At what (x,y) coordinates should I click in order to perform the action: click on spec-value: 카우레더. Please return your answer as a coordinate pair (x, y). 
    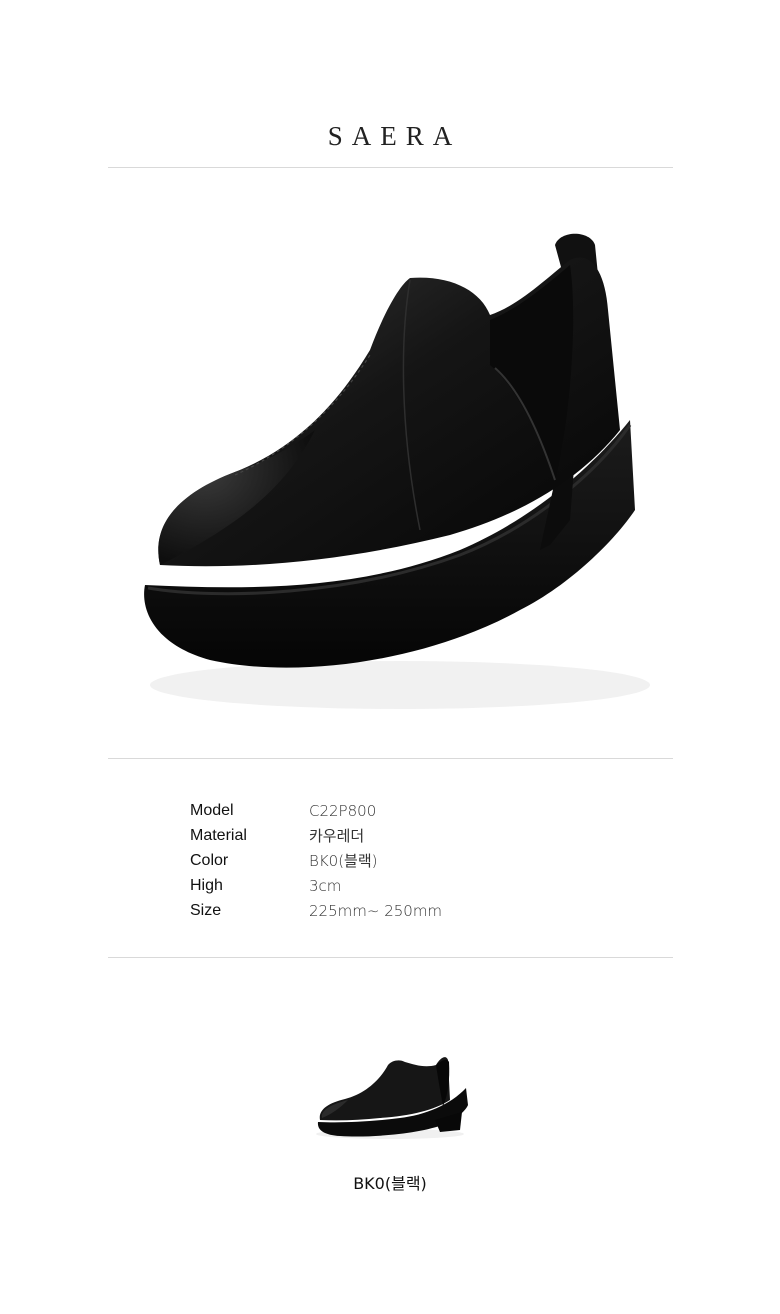
    Looking at the image, I should click on (337, 836).